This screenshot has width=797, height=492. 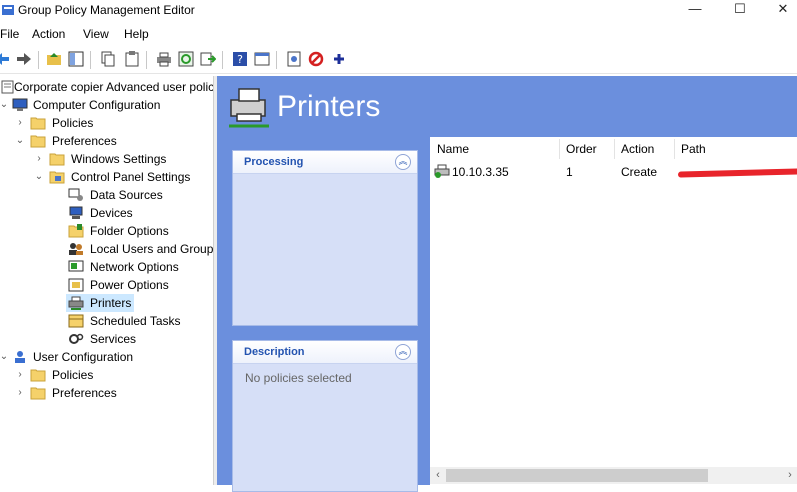 What do you see at coordinates (442, 171) in the screenshot?
I see `printer-item-icon` at bounding box center [442, 171].